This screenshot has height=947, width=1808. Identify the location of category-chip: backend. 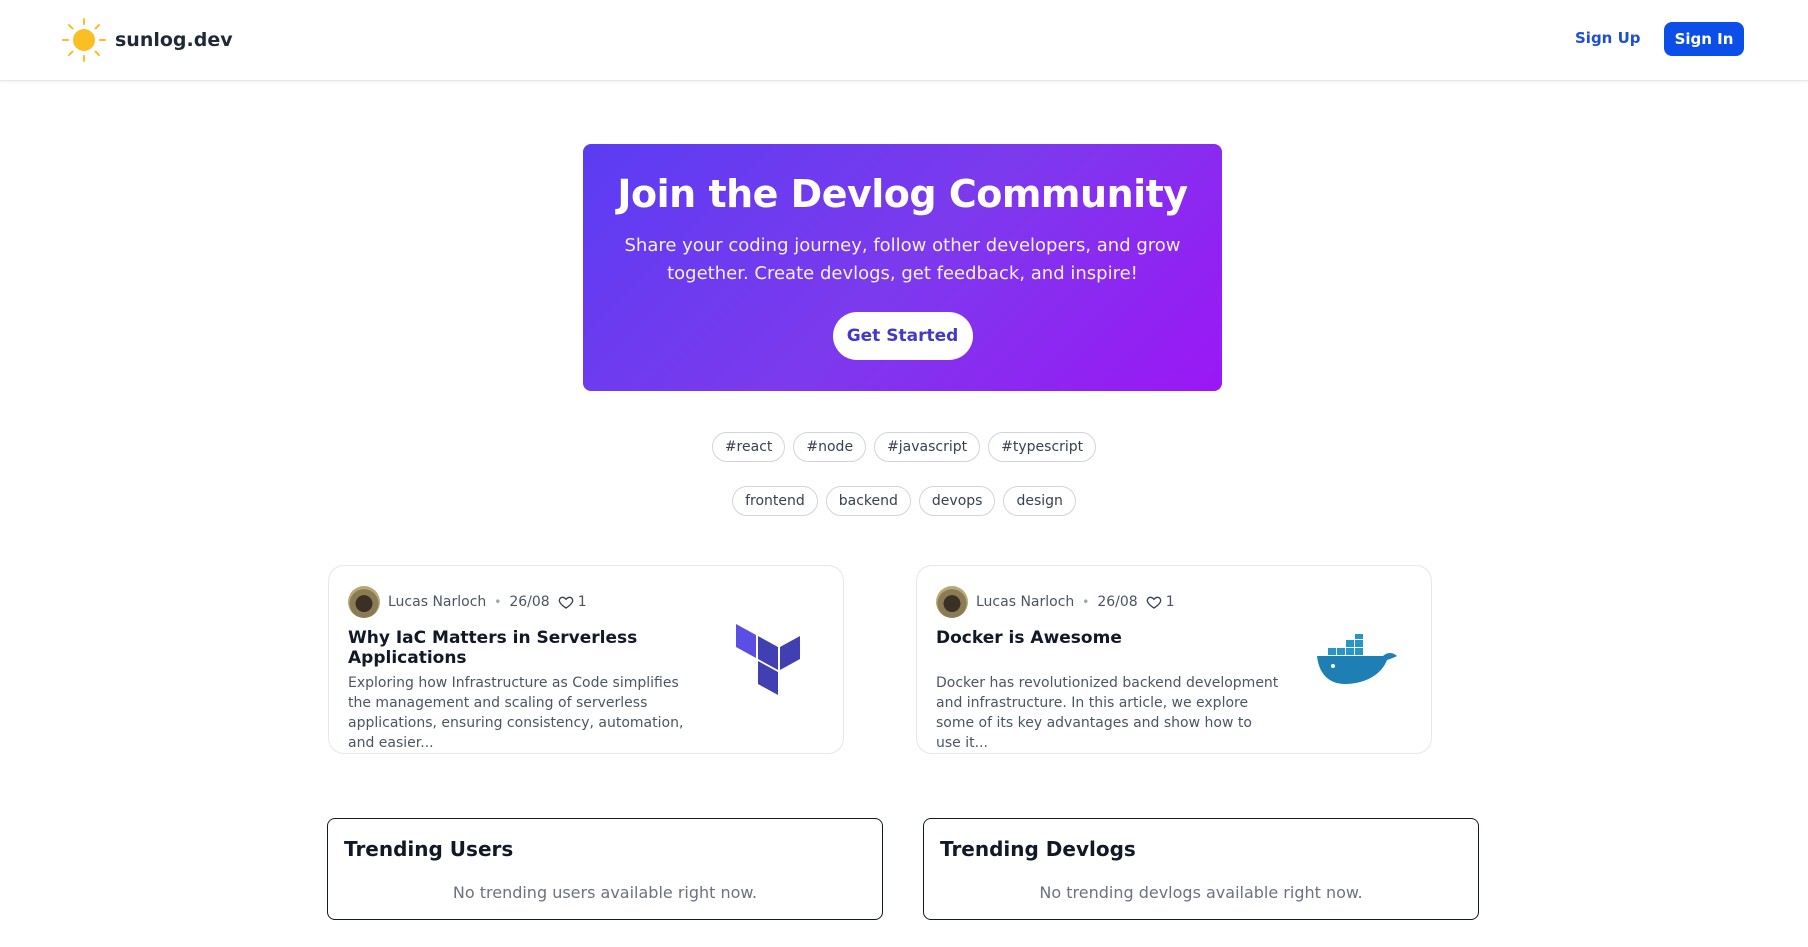
(868, 501).